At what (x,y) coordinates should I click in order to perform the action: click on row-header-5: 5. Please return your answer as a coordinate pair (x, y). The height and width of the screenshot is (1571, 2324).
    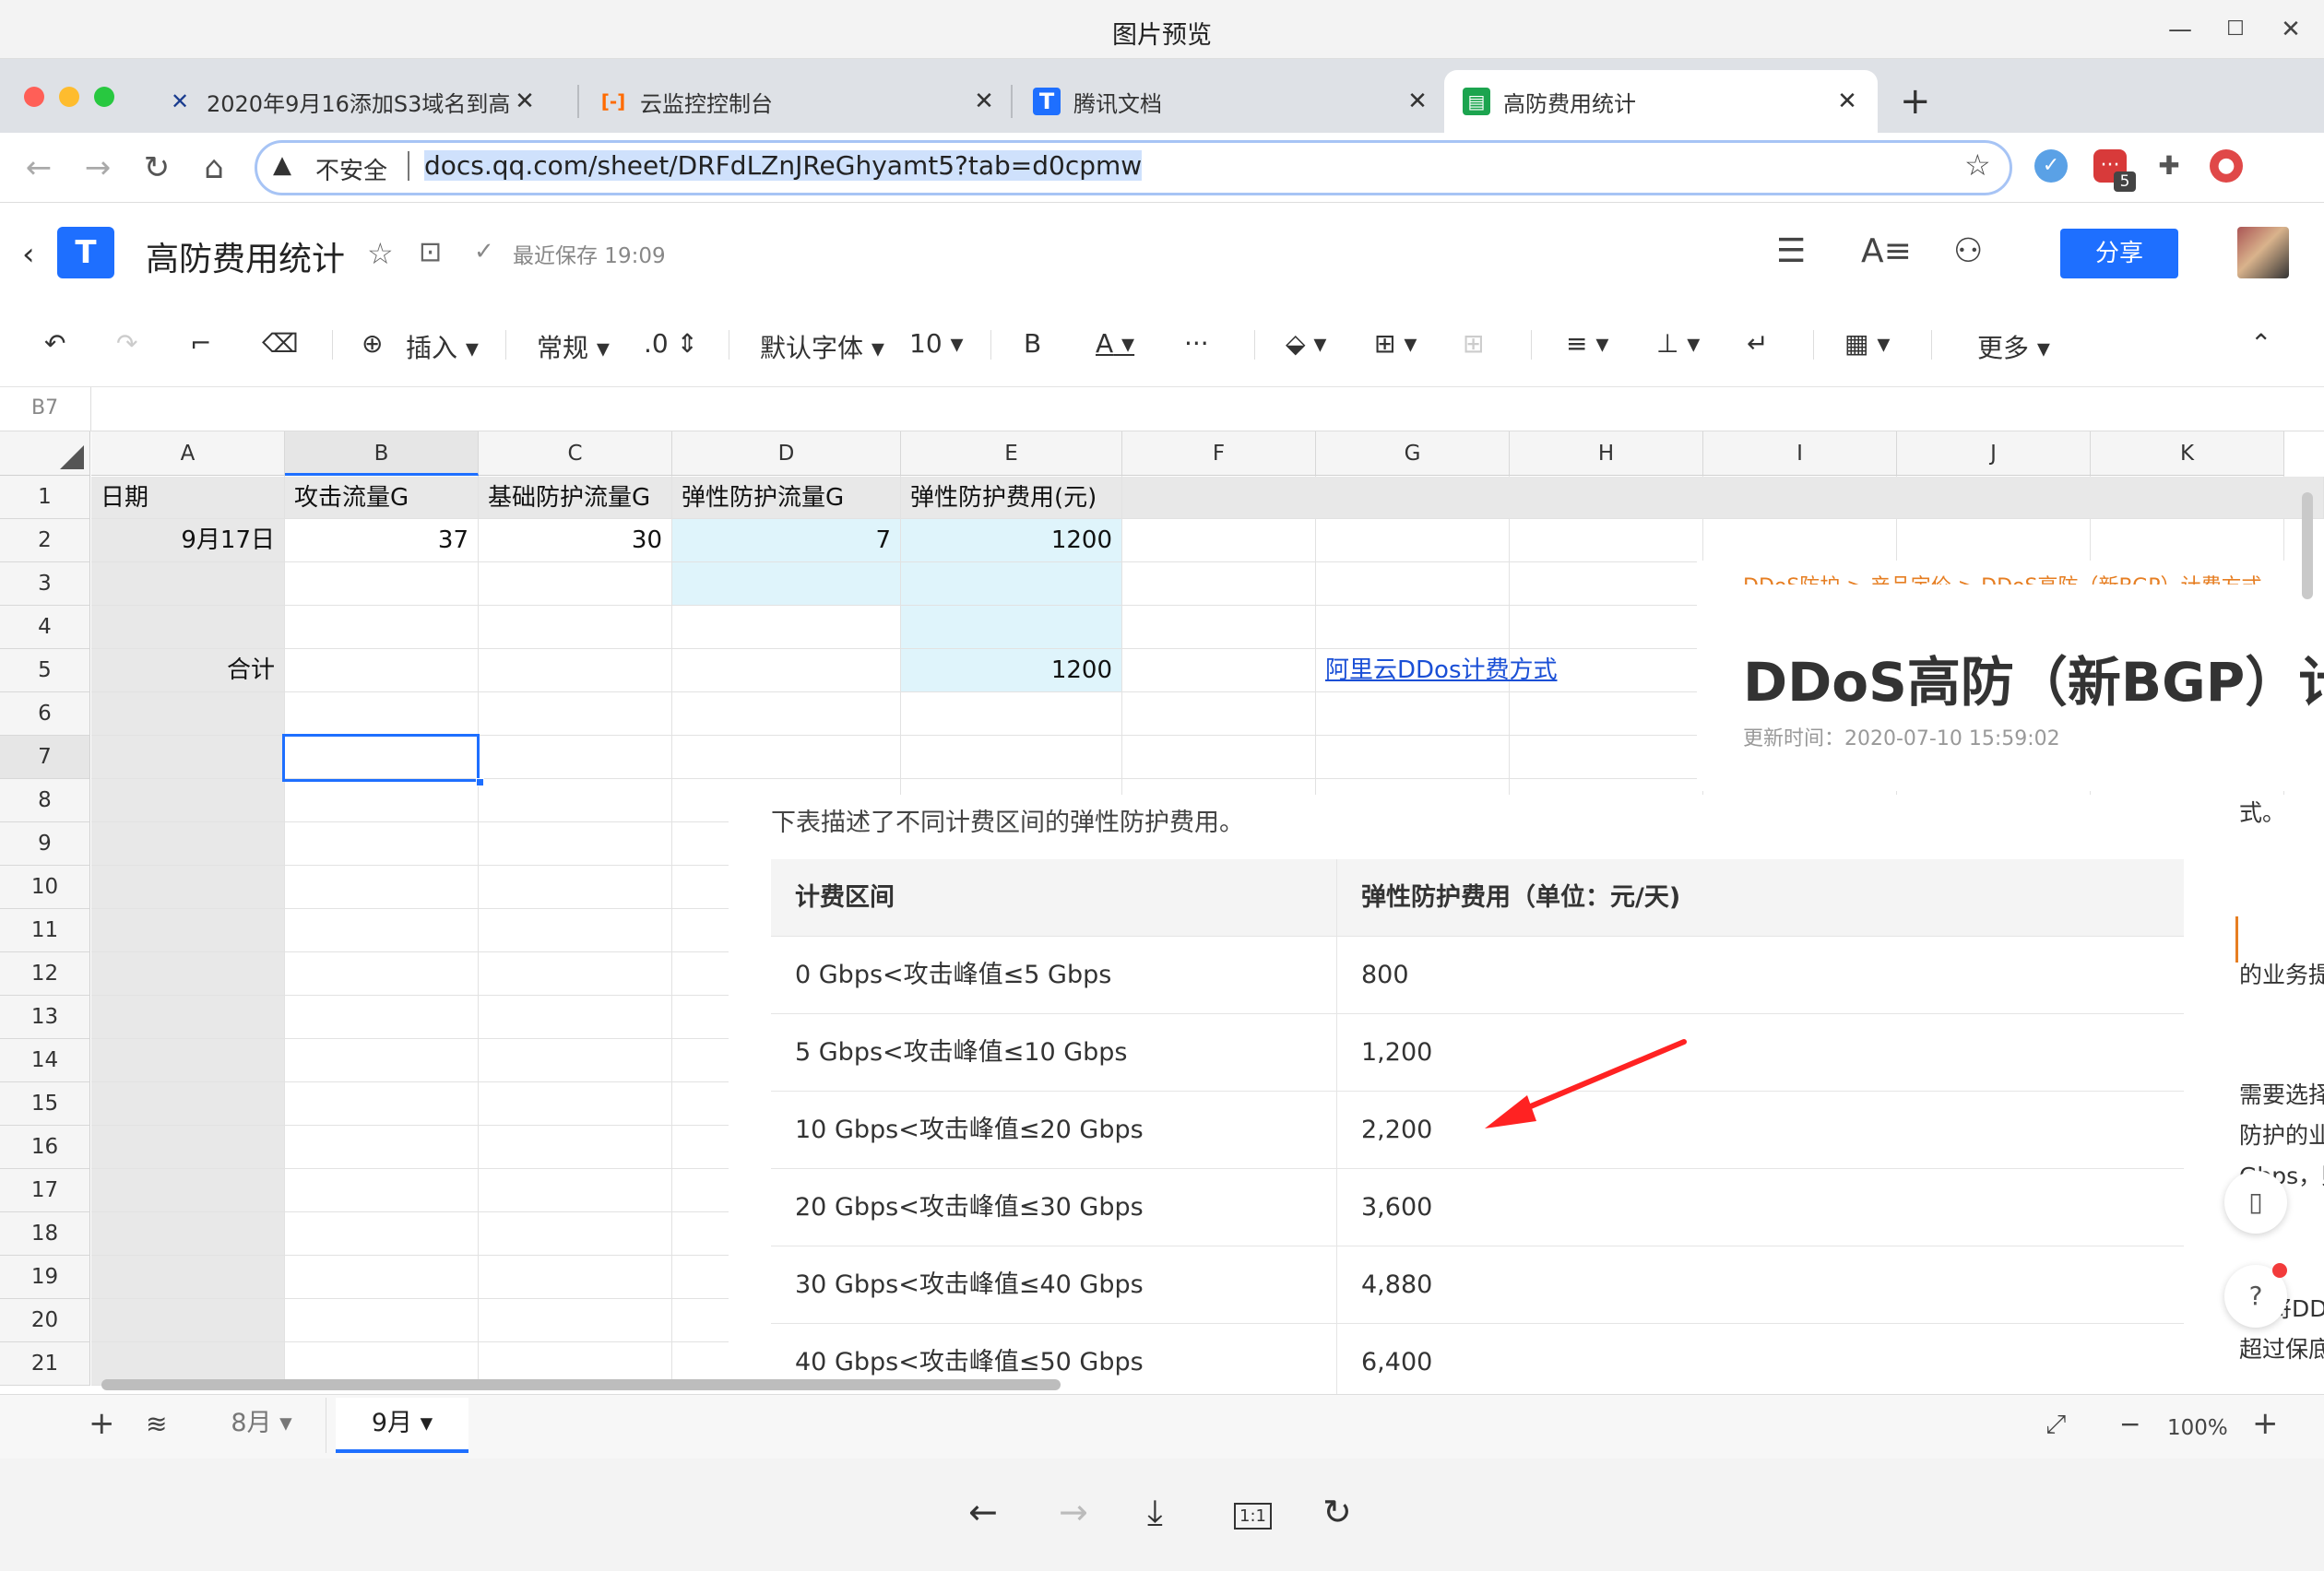
    Looking at the image, I should click on (45, 670).